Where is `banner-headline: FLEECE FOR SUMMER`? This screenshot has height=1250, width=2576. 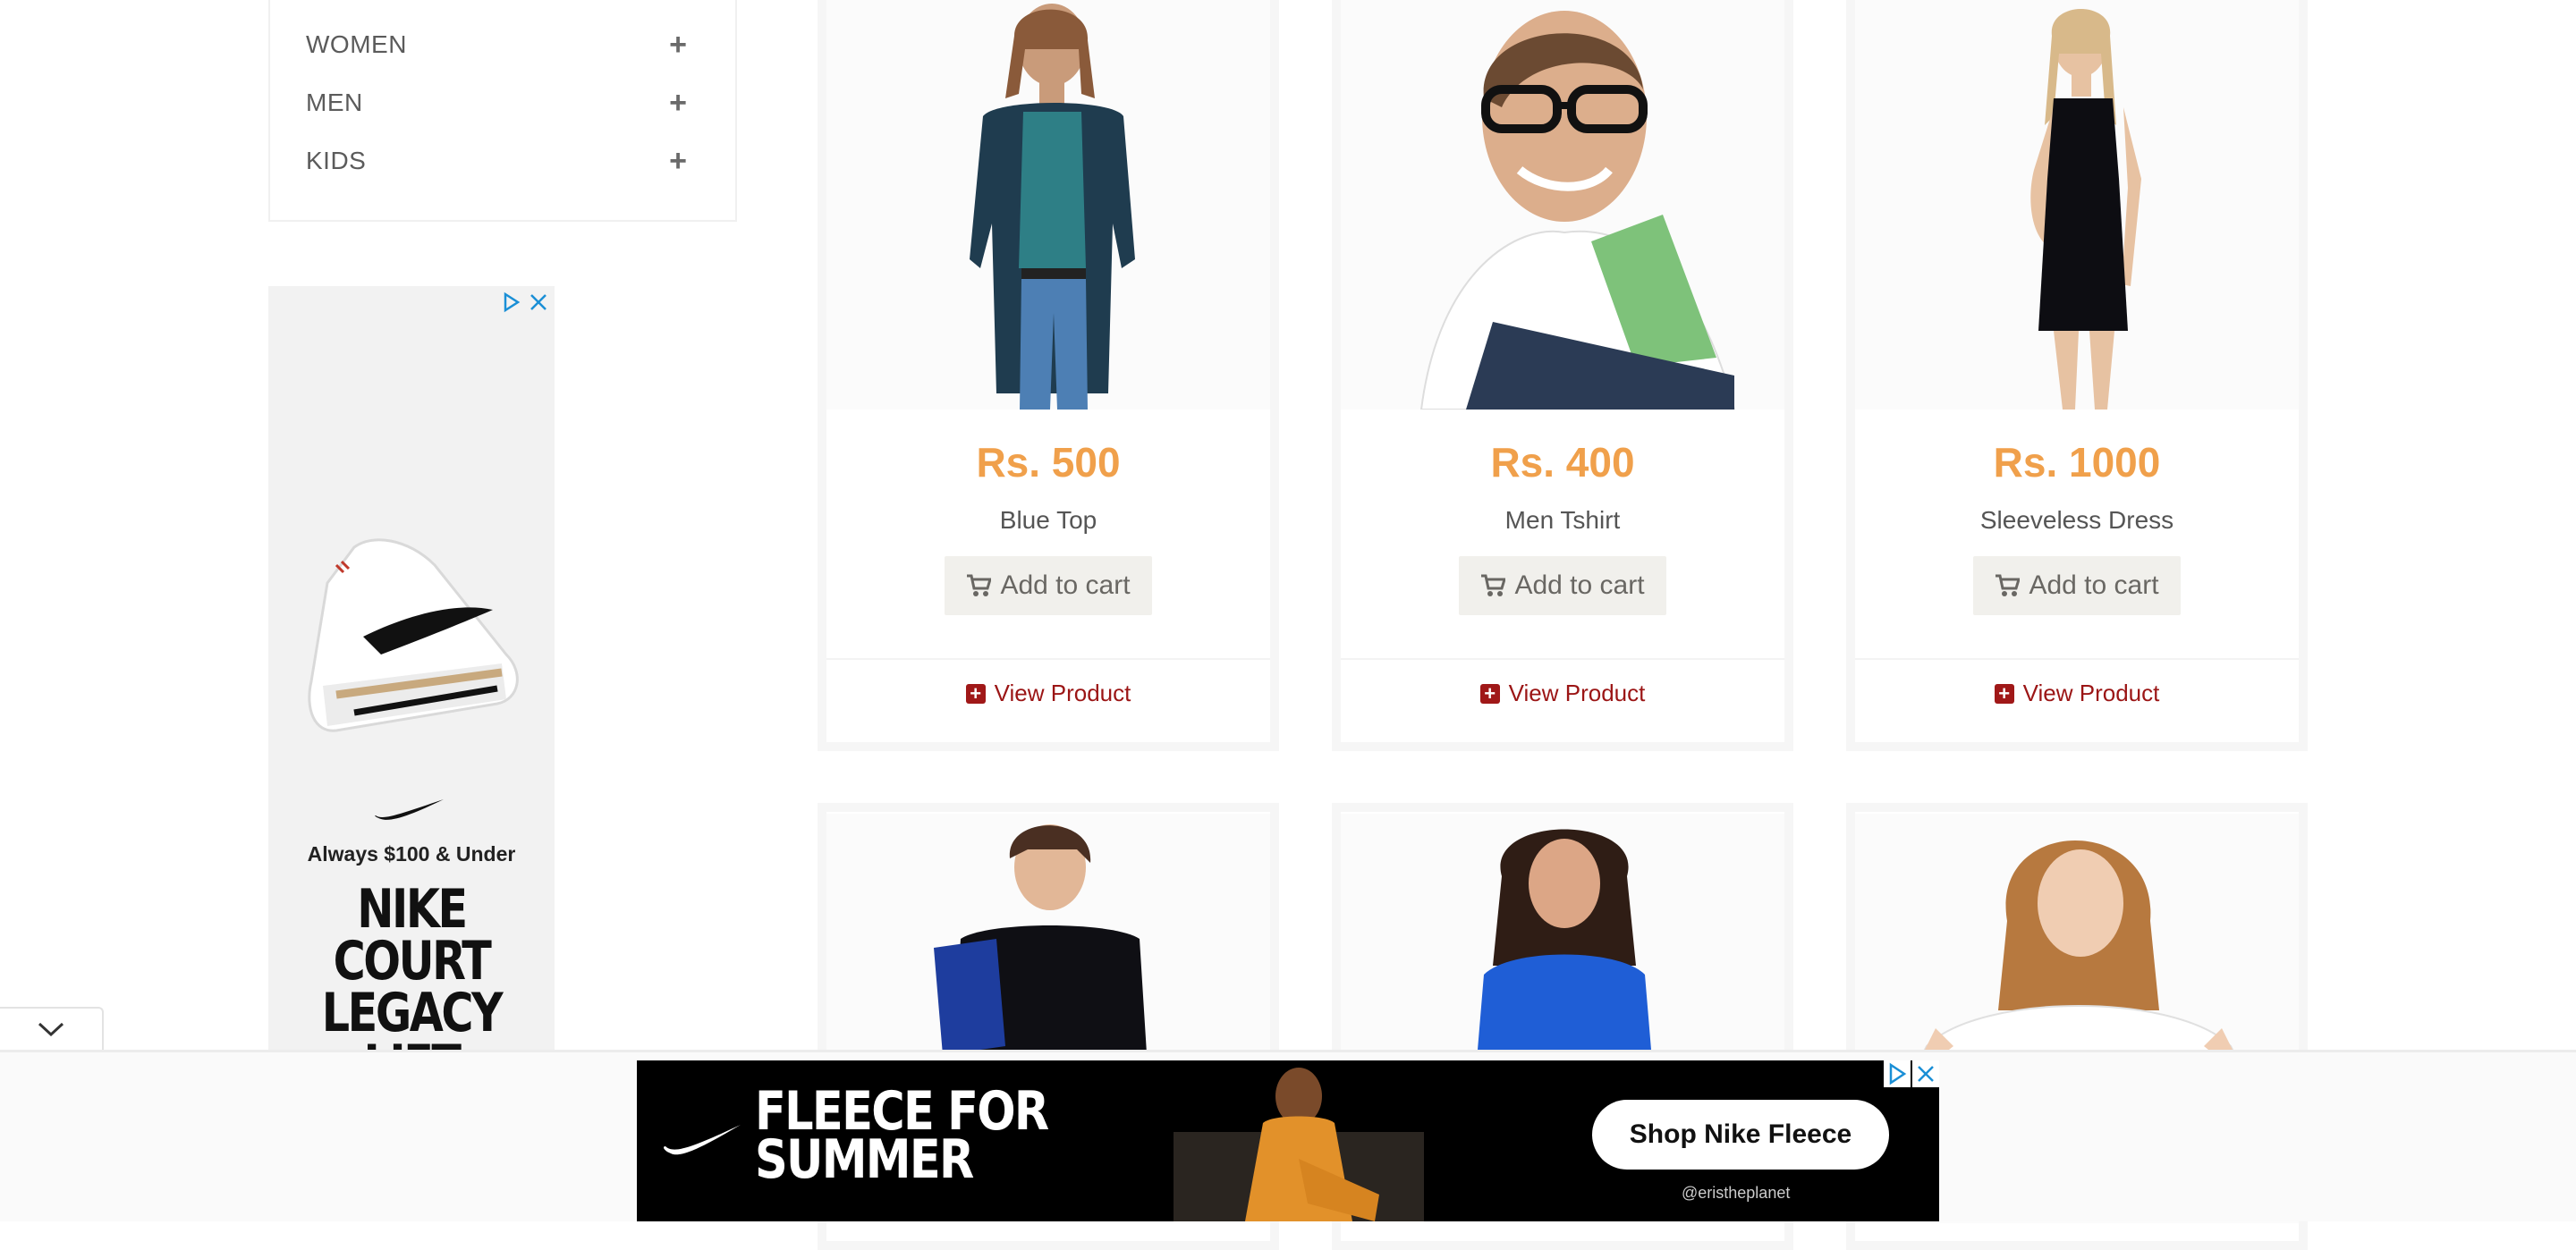 banner-headline: FLEECE FOR SUMMER is located at coordinates (902, 1136).